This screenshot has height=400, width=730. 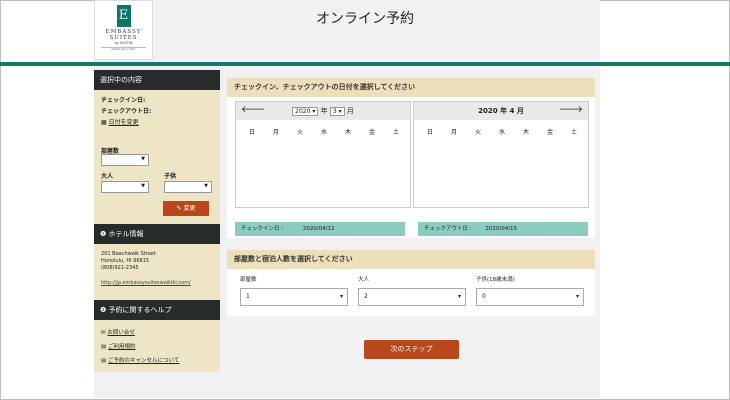 I want to click on adults-dropdown: 2 ▾, so click(x=412, y=297).